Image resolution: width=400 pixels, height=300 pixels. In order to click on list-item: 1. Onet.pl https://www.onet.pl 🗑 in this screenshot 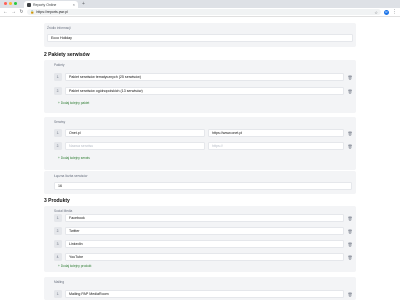, I will do `click(203, 133)`.